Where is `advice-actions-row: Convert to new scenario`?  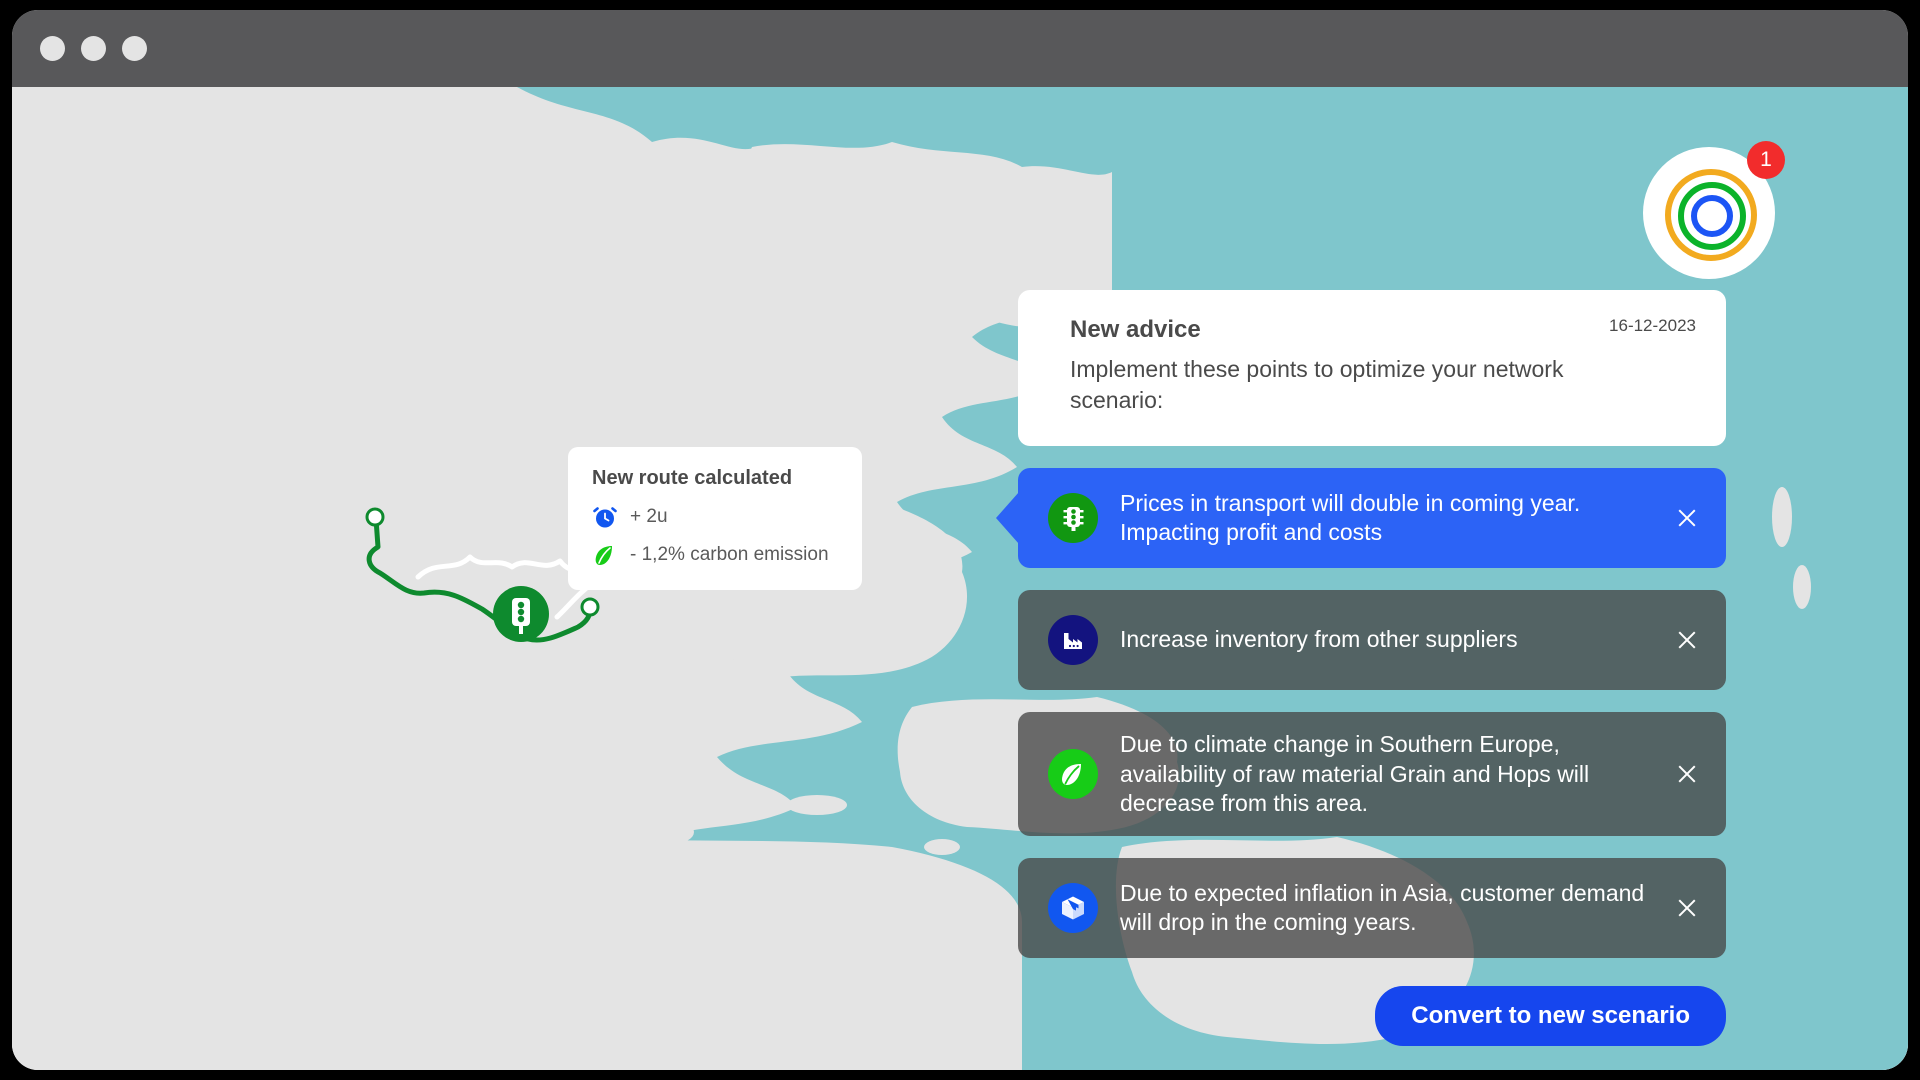 advice-actions-row: Convert to new scenario is located at coordinates (1372, 1016).